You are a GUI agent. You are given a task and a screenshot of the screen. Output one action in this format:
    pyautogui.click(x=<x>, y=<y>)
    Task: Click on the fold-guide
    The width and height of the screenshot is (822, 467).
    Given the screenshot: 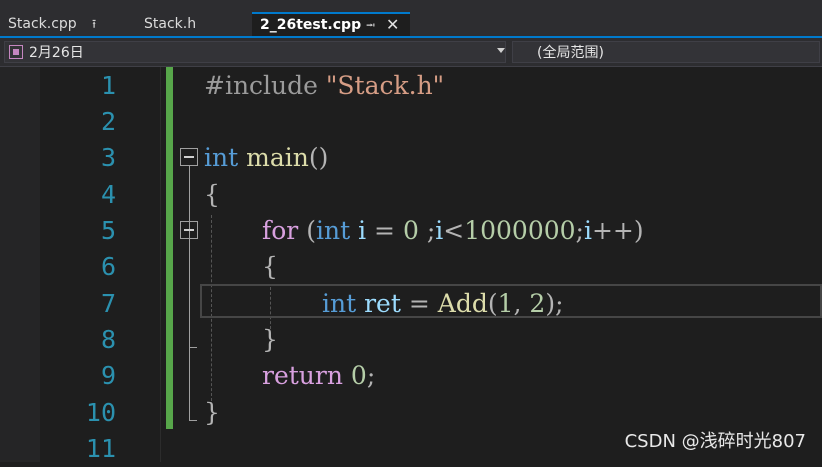 What is the action you would take?
    pyautogui.click(x=189, y=293)
    